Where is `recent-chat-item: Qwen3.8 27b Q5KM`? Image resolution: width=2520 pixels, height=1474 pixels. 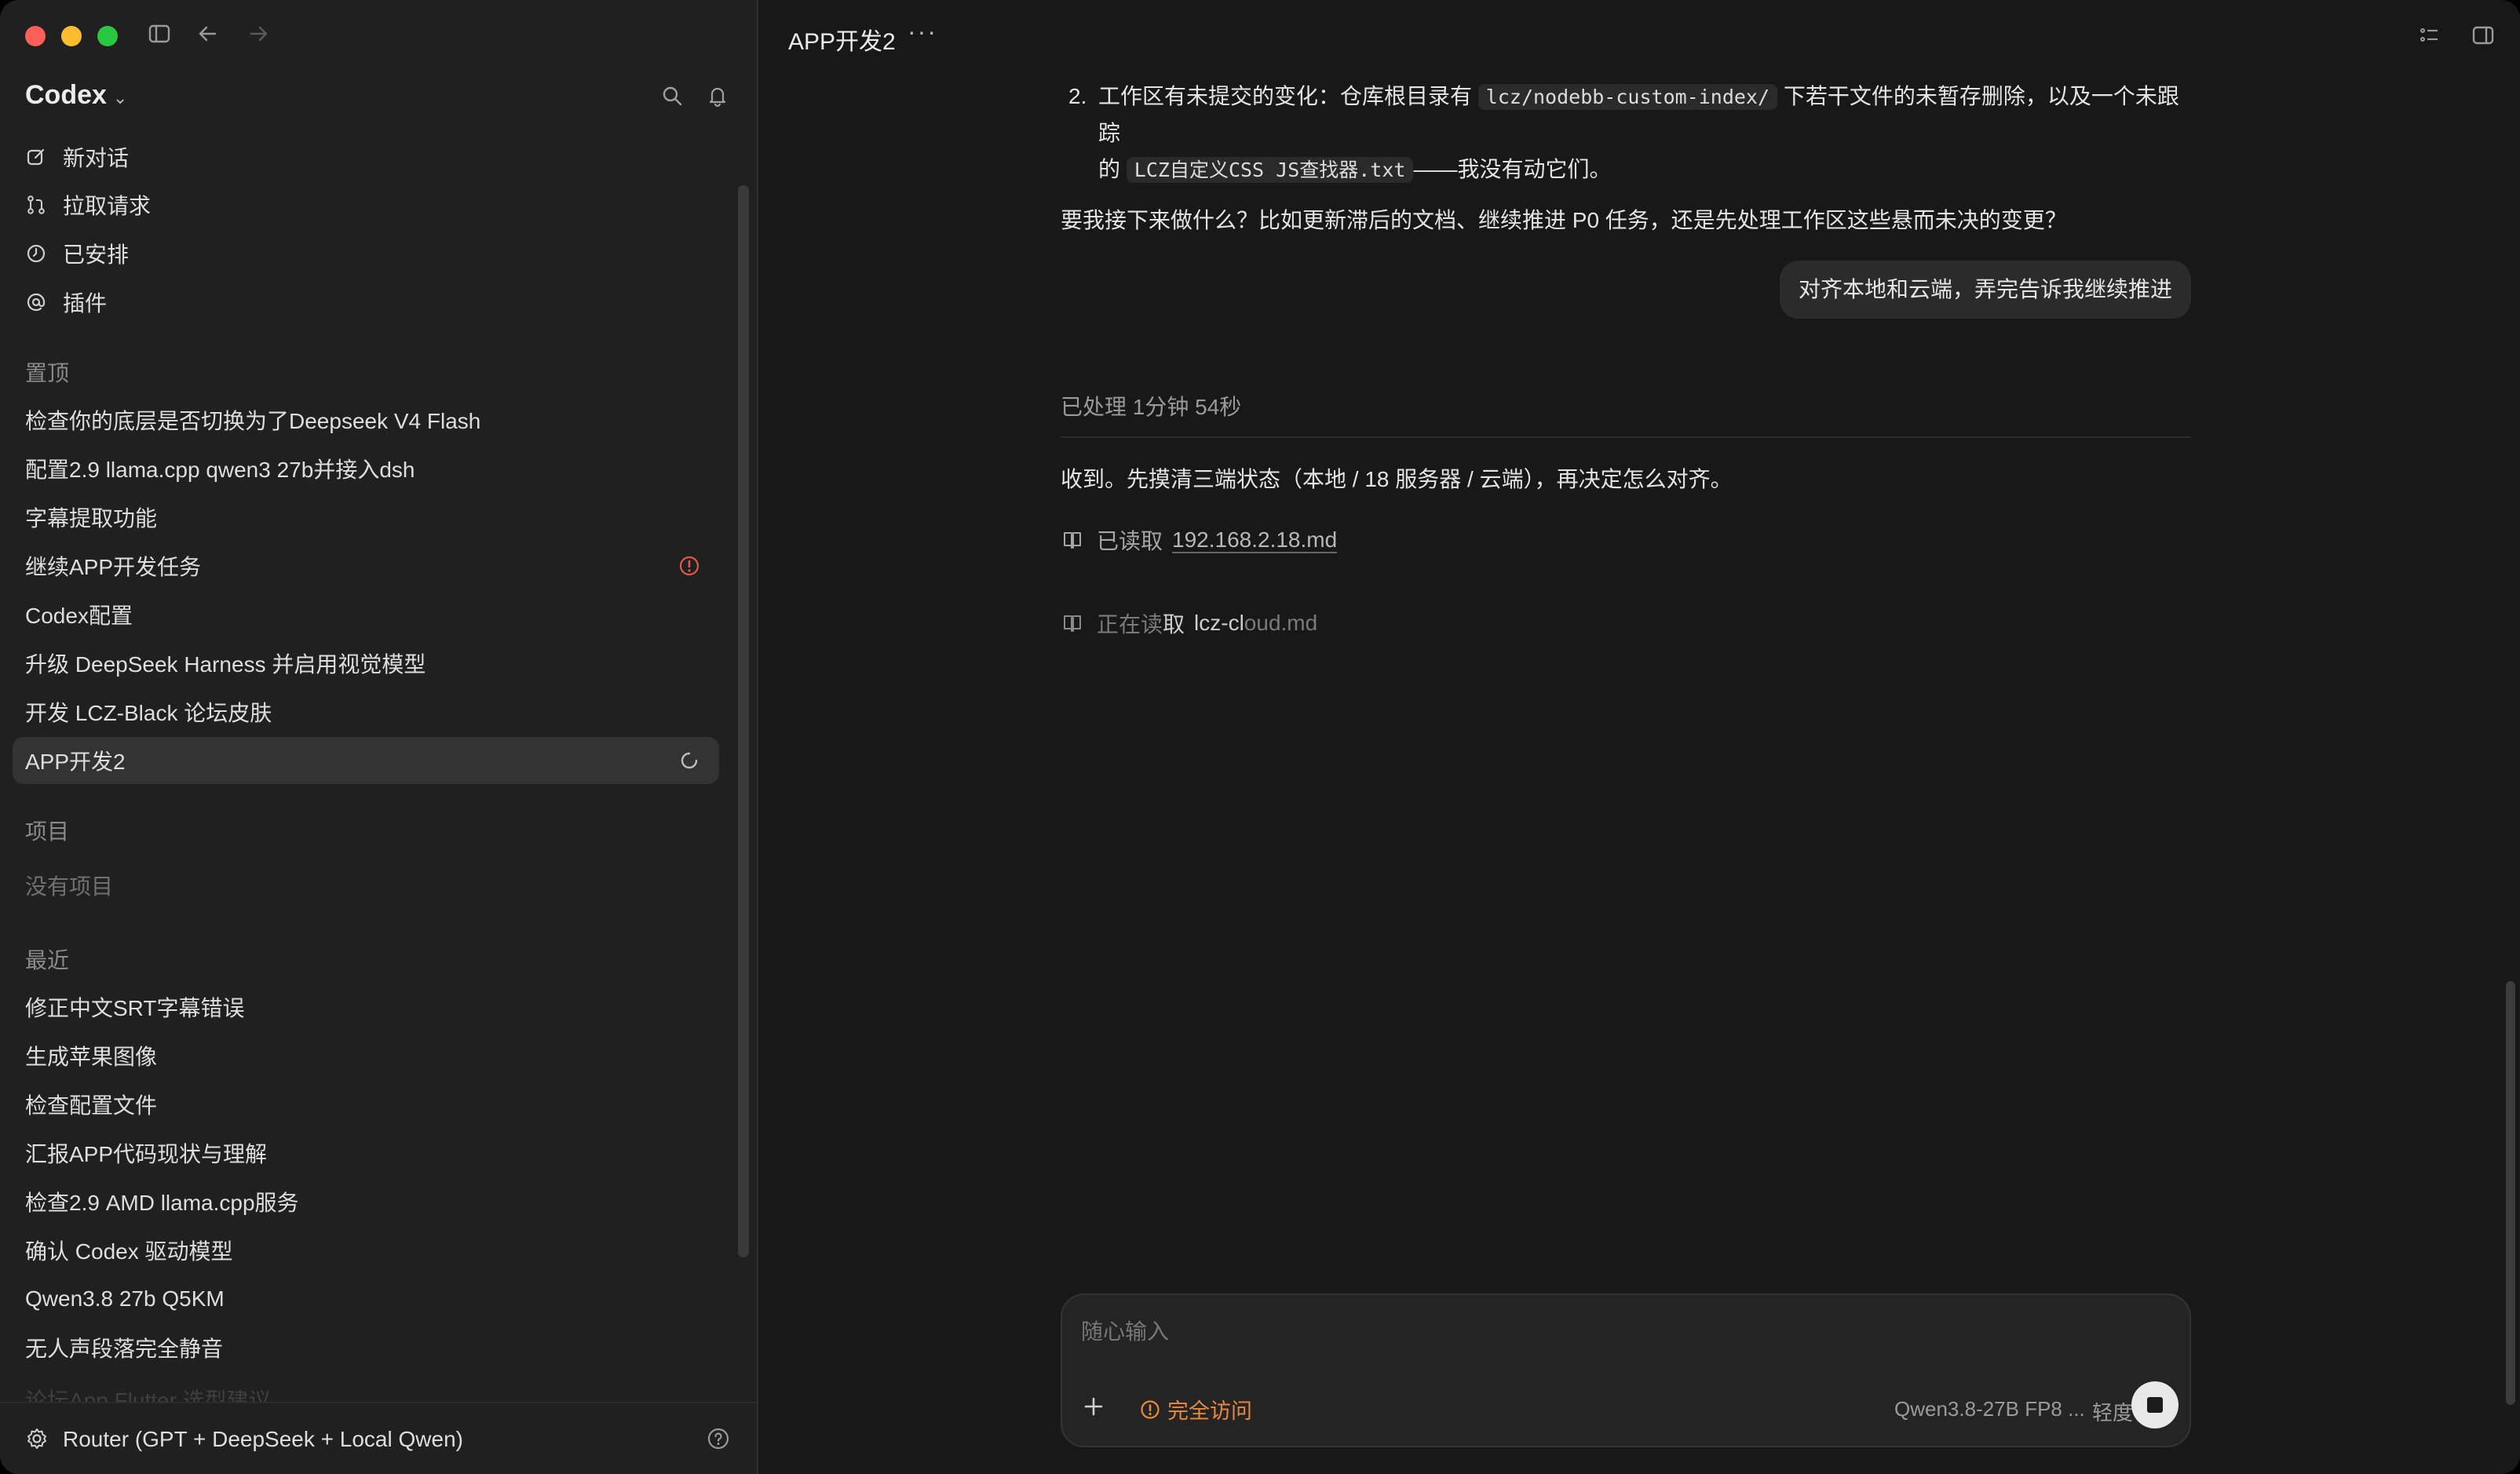 recent-chat-item: Qwen3.8 27b Q5KM is located at coordinates (366, 1299).